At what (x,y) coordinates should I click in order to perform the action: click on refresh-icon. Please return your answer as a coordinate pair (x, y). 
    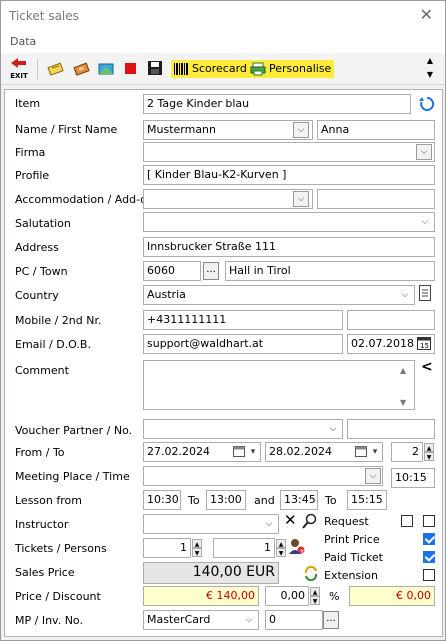
    Looking at the image, I should click on (427, 104).